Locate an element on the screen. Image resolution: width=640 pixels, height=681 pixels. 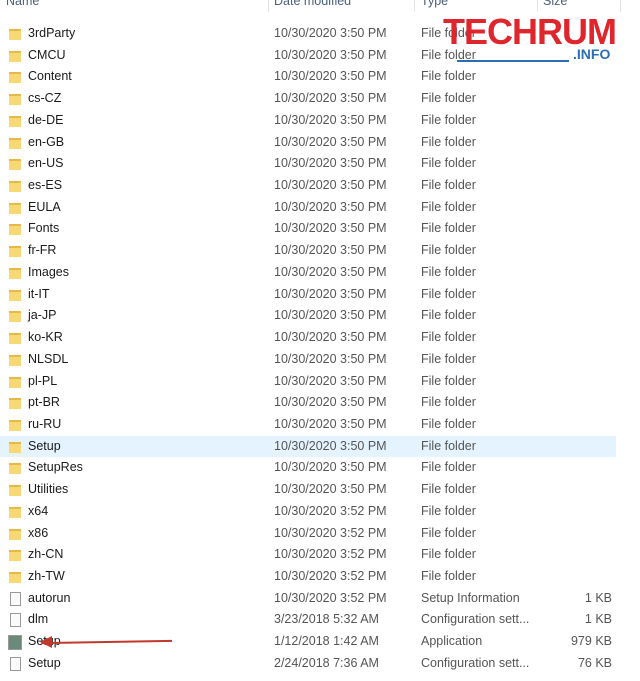
file-name: Utilities is located at coordinates (48, 489).